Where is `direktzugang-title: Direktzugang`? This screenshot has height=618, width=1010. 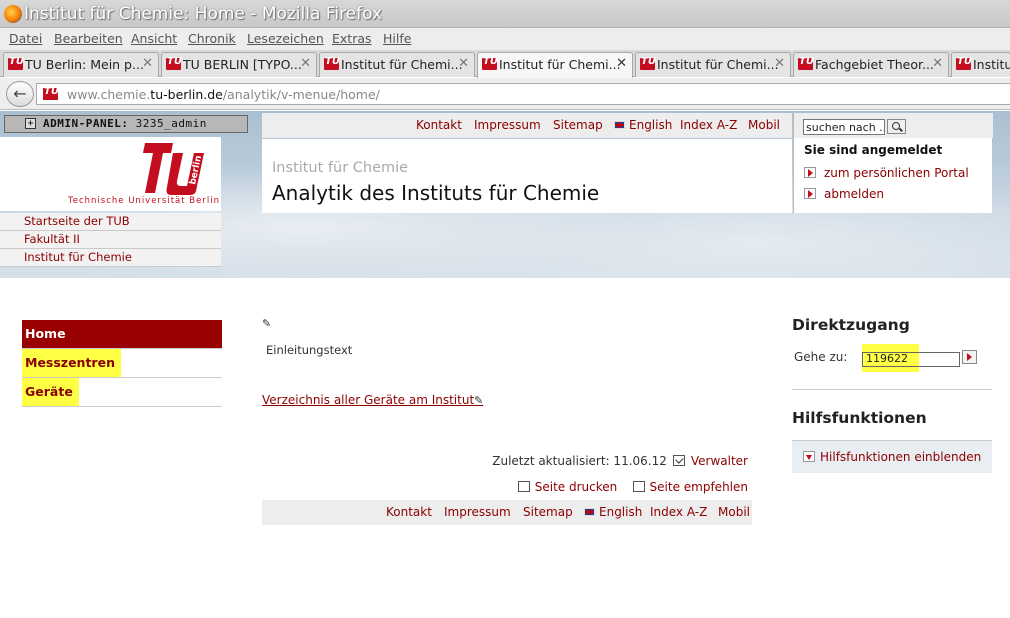 direktzugang-title: Direktzugang is located at coordinates (851, 325).